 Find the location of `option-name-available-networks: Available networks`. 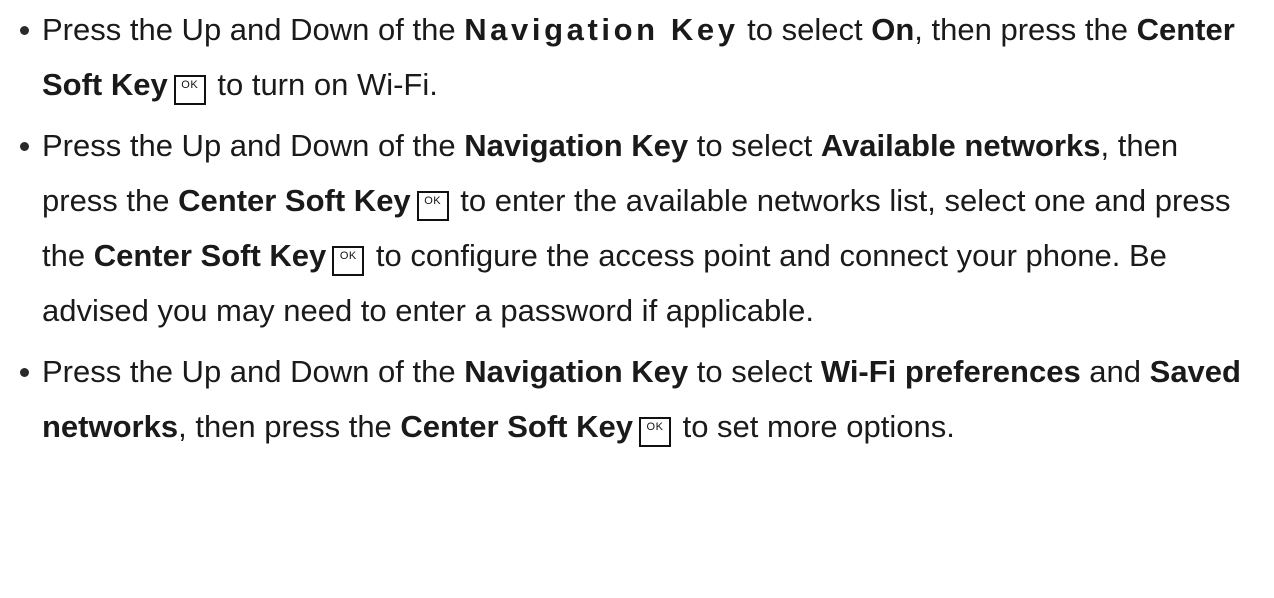

option-name-available-networks: Available networks is located at coordinates (960, 145).